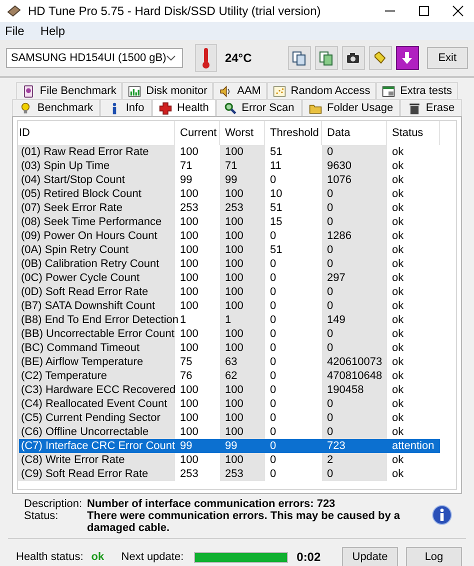 The height and width of the screenshot is (566, 474). What do you see at coordinates (431, 107) in the screenshot?
I see `tab: Erase` at bounding box center [431, 107].